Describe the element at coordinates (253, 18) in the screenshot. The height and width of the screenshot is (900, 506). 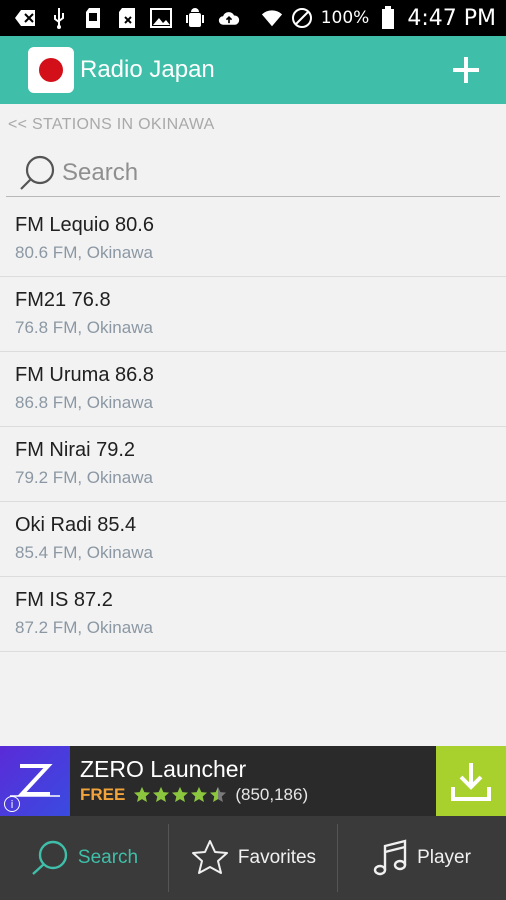
I see `status-bar: 100% 4:47 PM` at that location.